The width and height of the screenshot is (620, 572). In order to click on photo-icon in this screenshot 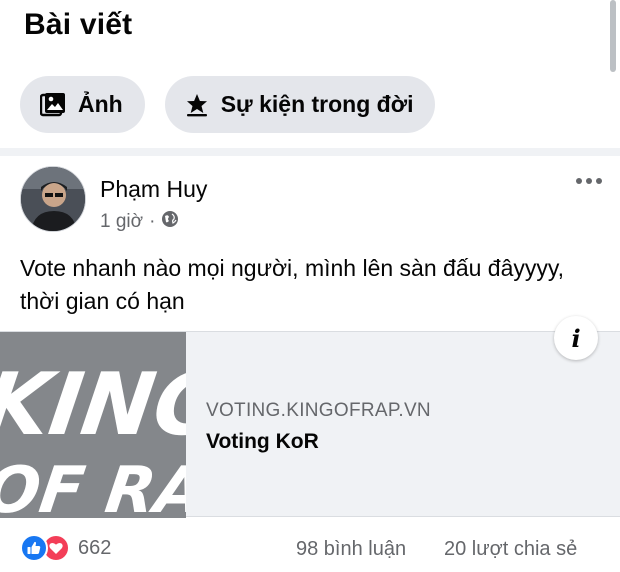, I will do `click(53, 104)`.